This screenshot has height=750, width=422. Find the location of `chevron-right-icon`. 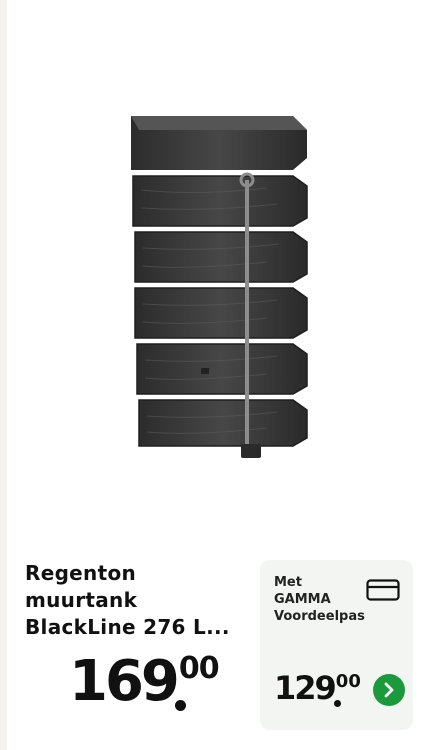

chevron-right-icon is located at coordinates (389, 690).